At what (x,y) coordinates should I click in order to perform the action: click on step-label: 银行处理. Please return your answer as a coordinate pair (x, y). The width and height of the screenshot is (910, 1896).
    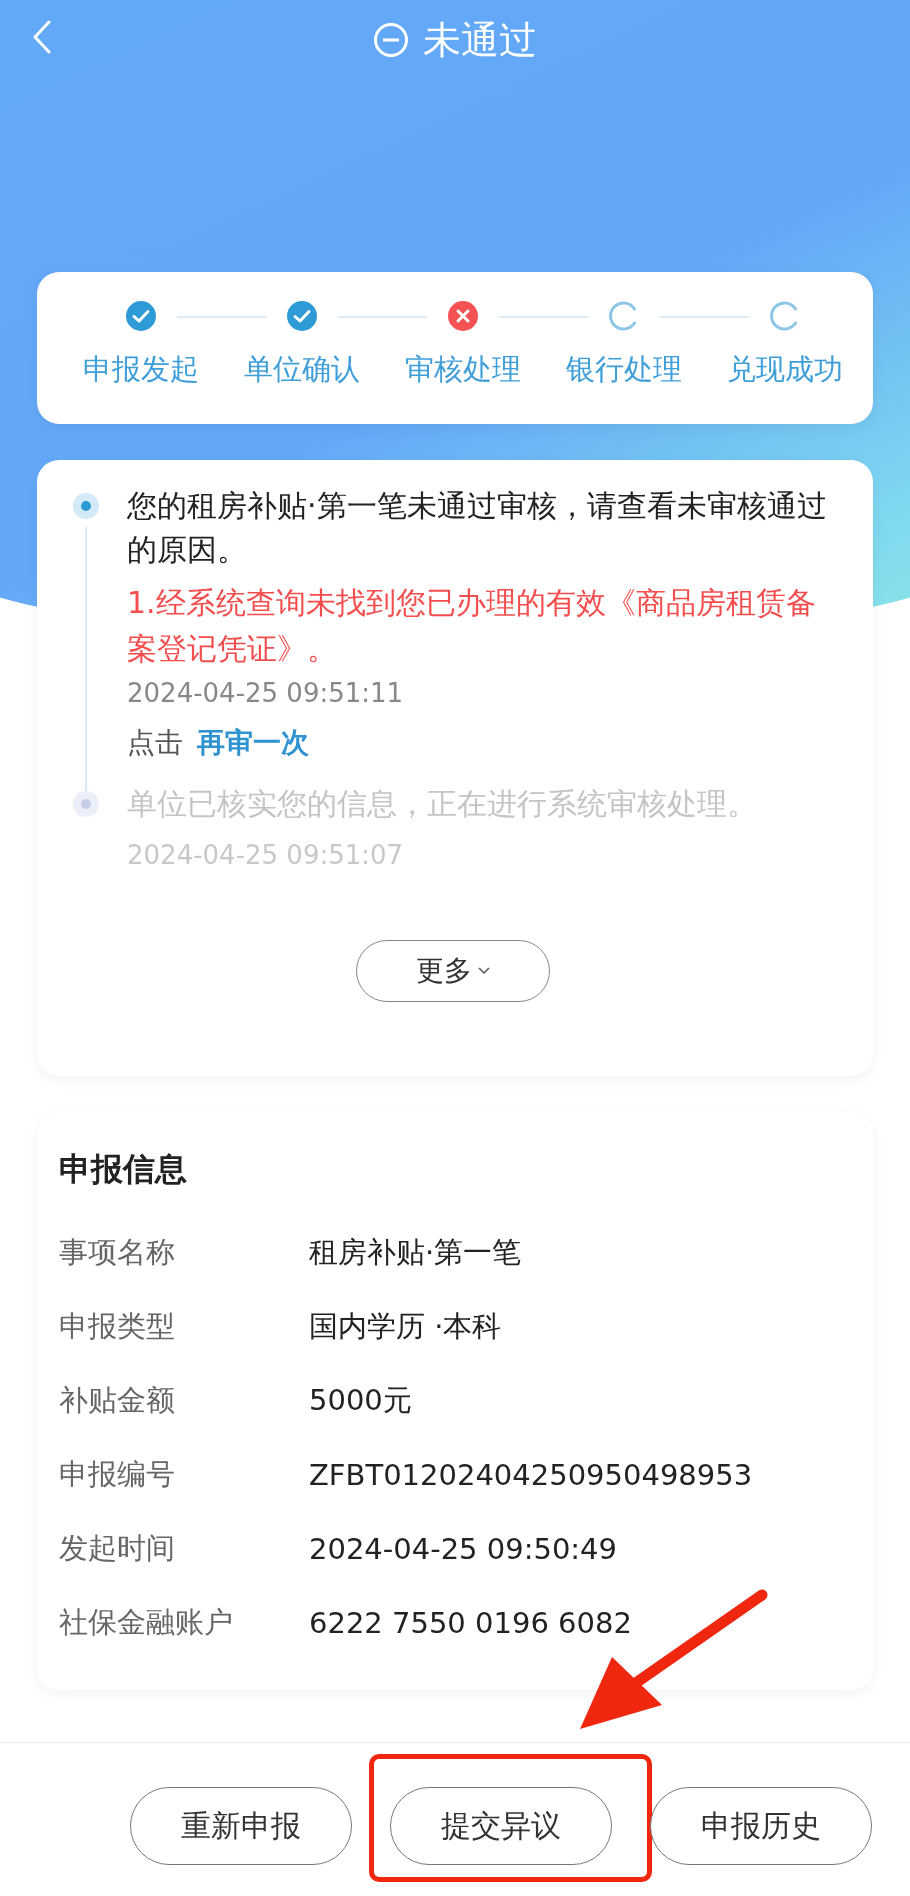
    Looking at the image, I should click on (623, 369).